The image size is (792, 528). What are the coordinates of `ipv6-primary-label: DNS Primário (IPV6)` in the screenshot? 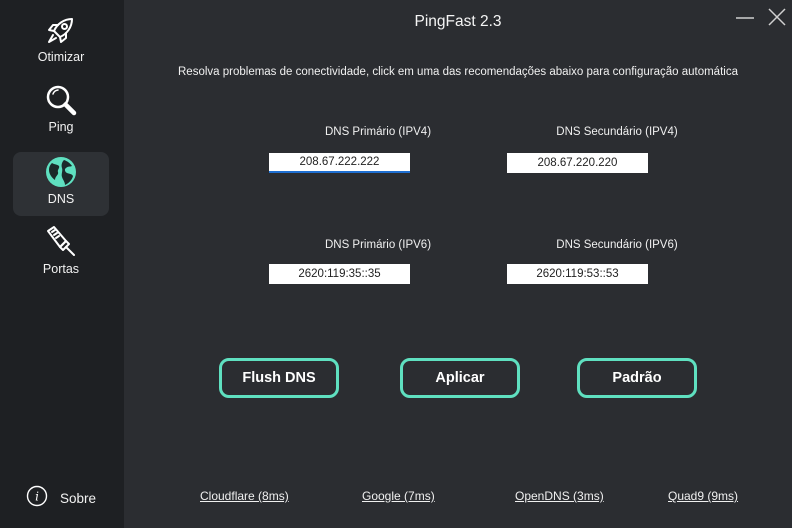 It's located at (378, 245).